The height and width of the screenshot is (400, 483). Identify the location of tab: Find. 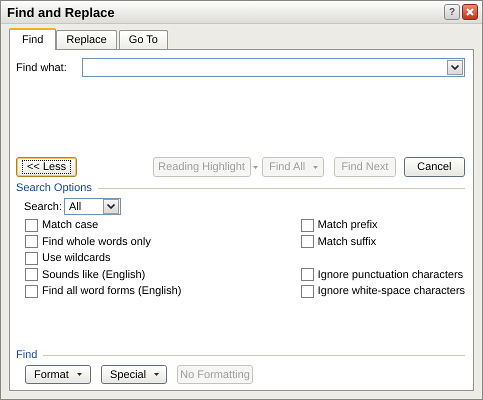
(32, 39).